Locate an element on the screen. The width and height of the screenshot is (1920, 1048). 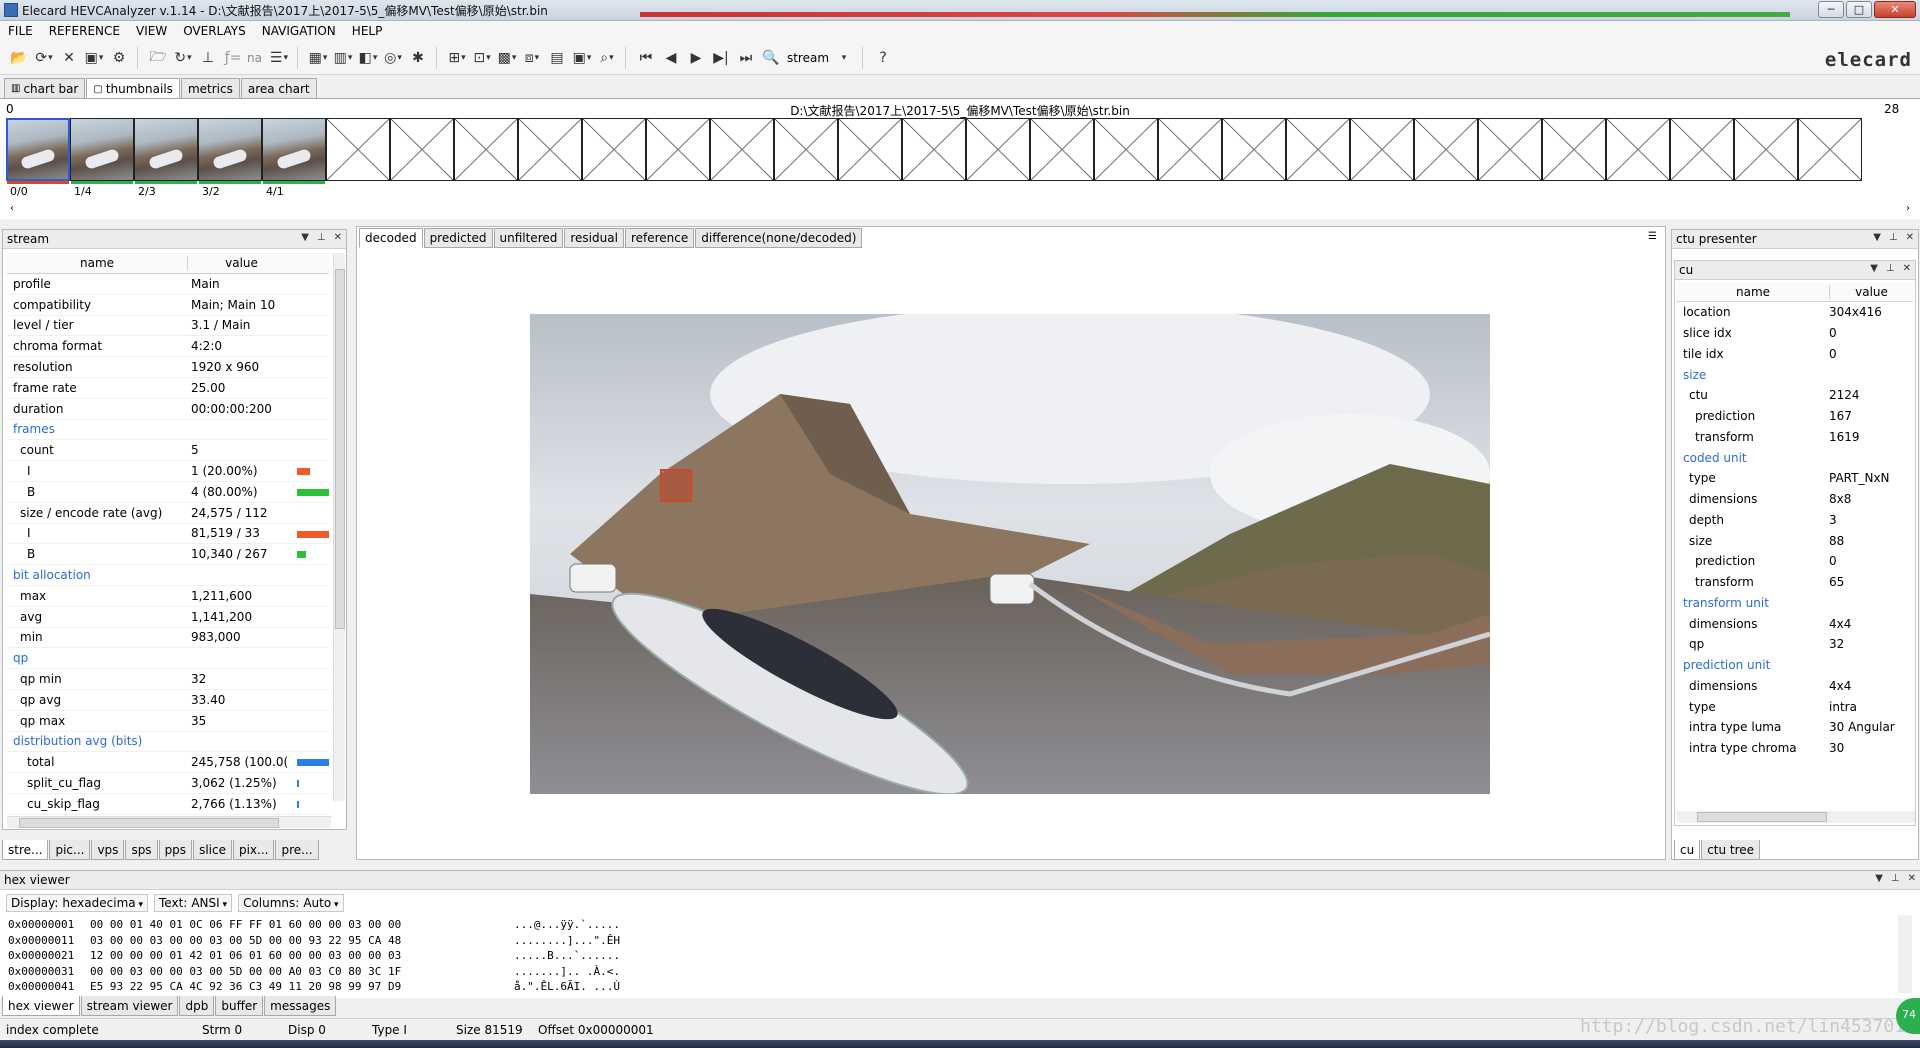
scroll-left-icon: ‹ is located at coordinates (12, 208).